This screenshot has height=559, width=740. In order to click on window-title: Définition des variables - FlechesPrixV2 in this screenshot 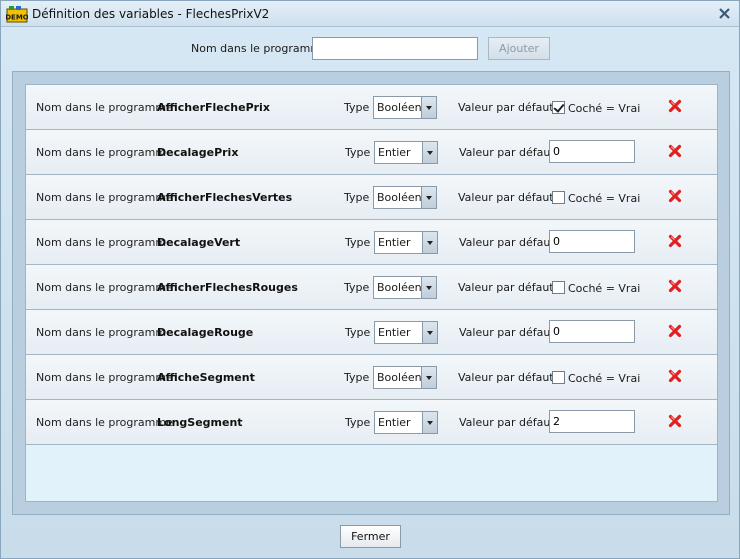, I will do `click(151, 14)`.